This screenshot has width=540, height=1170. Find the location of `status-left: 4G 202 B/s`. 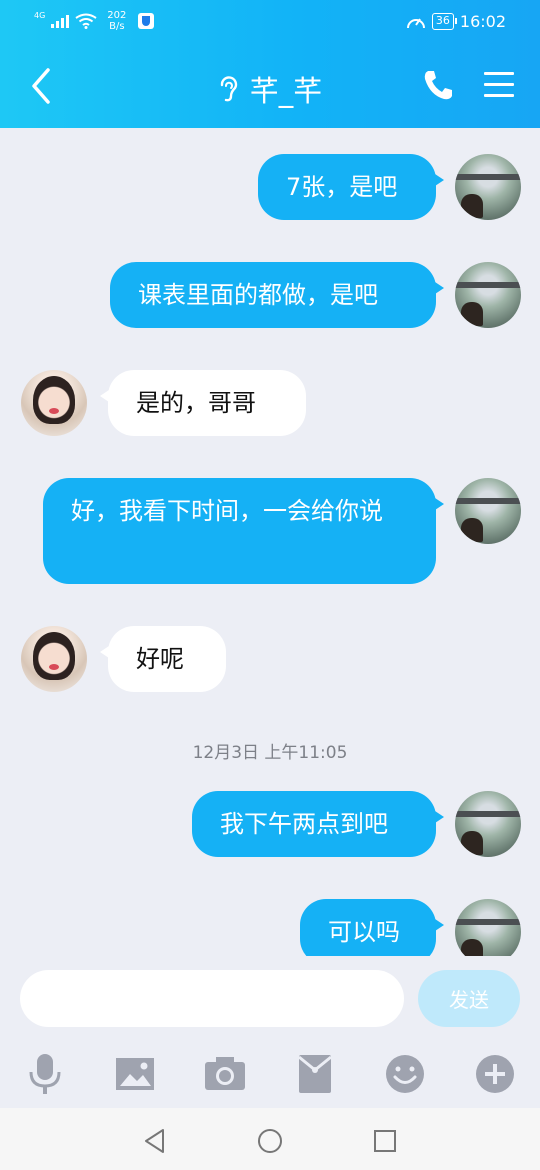

status-left: 4G 202 B/s is located at coordinates (94, 21).